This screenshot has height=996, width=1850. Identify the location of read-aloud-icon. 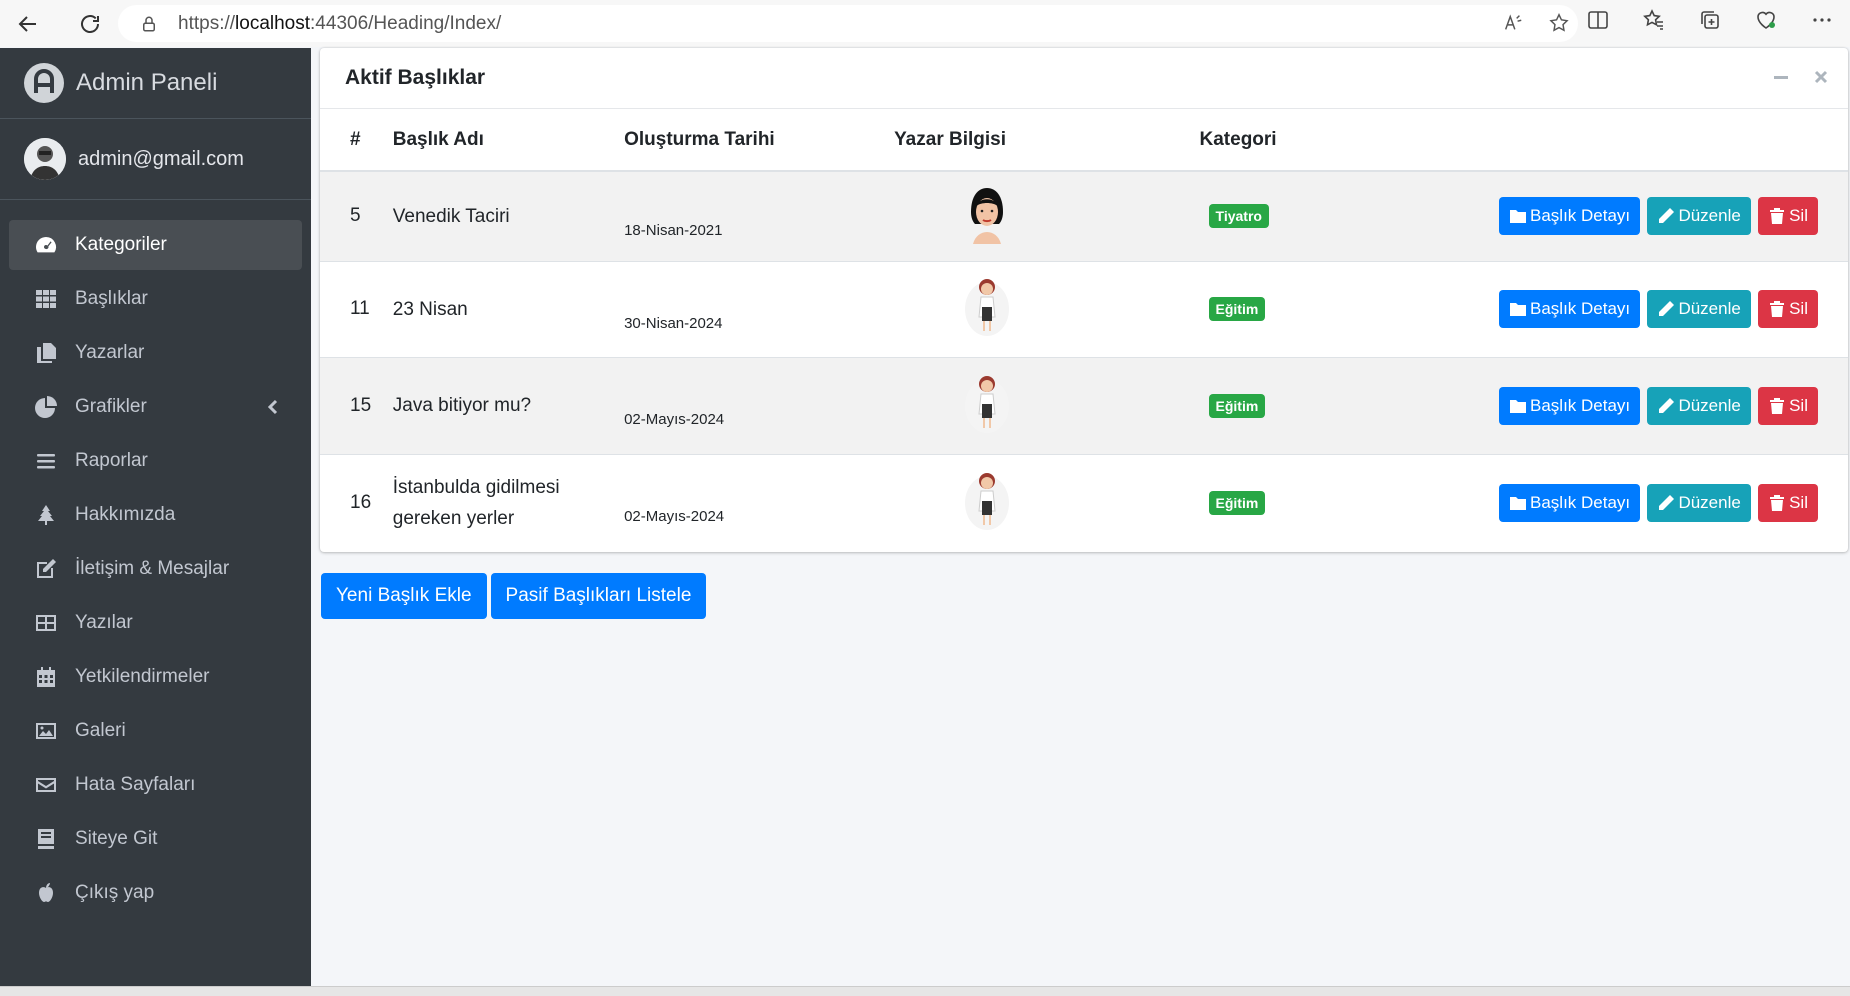
(1513, 23).